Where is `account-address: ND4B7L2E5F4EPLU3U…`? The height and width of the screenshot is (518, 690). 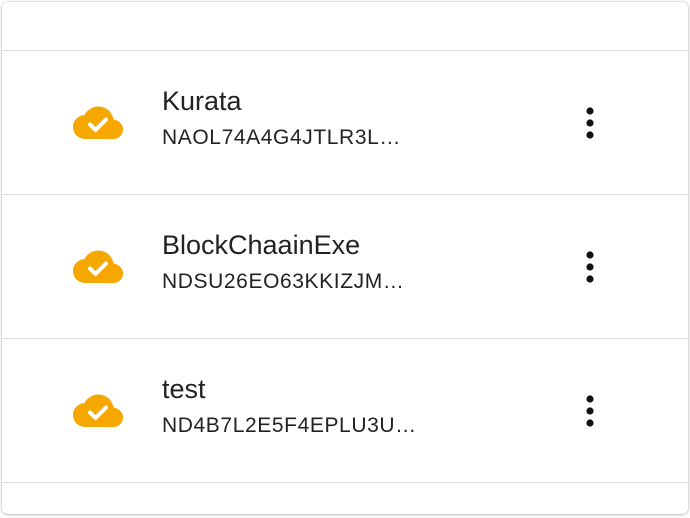 account-address: ND4B7L2E5F4EPLU3U… is located at coordinates (289, 425).